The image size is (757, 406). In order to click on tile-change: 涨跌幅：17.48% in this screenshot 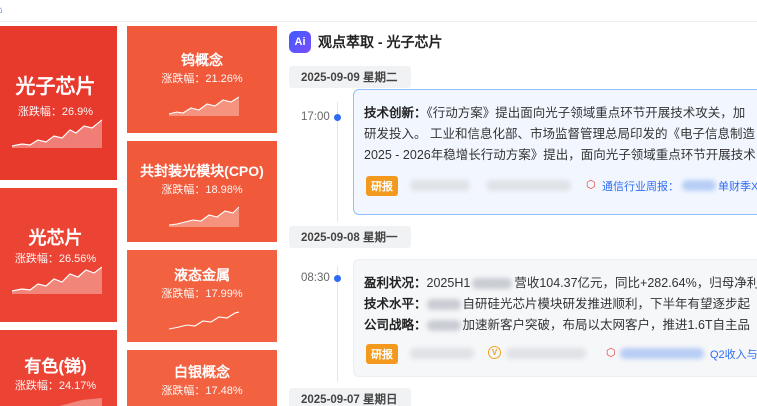, I will do `click(202, 391)`.